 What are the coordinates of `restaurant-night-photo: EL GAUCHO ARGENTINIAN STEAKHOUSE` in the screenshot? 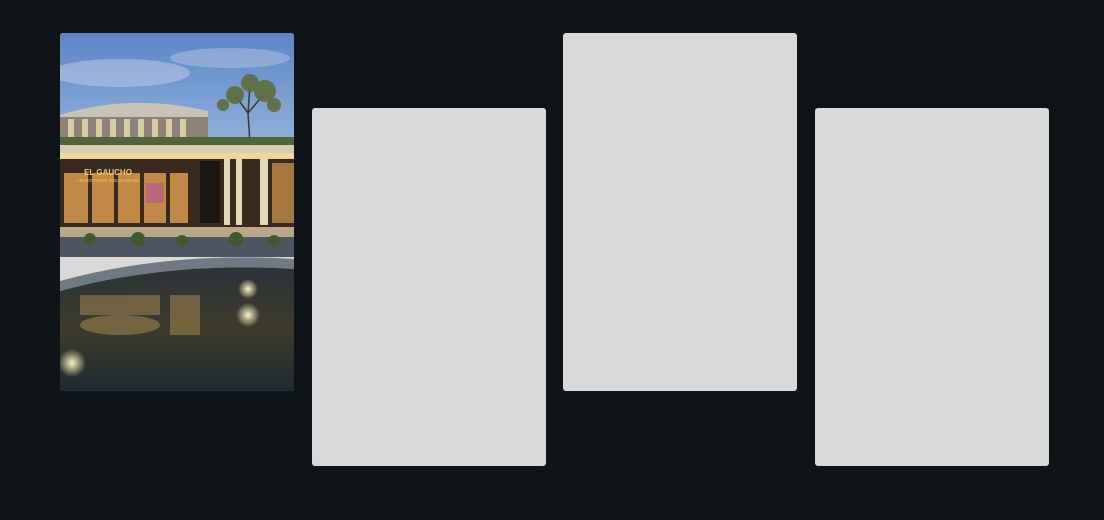 It's located at (177, 212).